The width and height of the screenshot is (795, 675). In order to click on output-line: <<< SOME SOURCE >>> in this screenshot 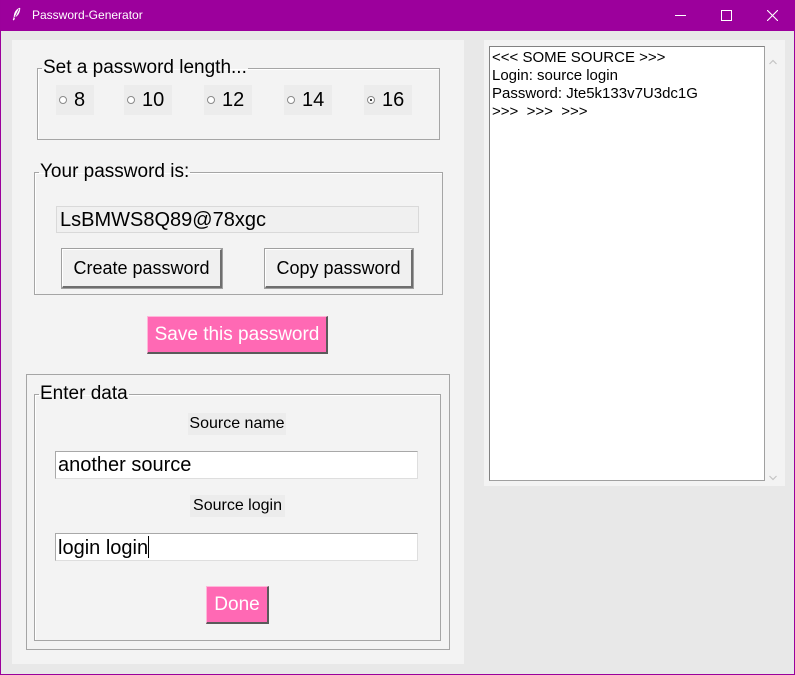, I will do `click(579, 57)`.